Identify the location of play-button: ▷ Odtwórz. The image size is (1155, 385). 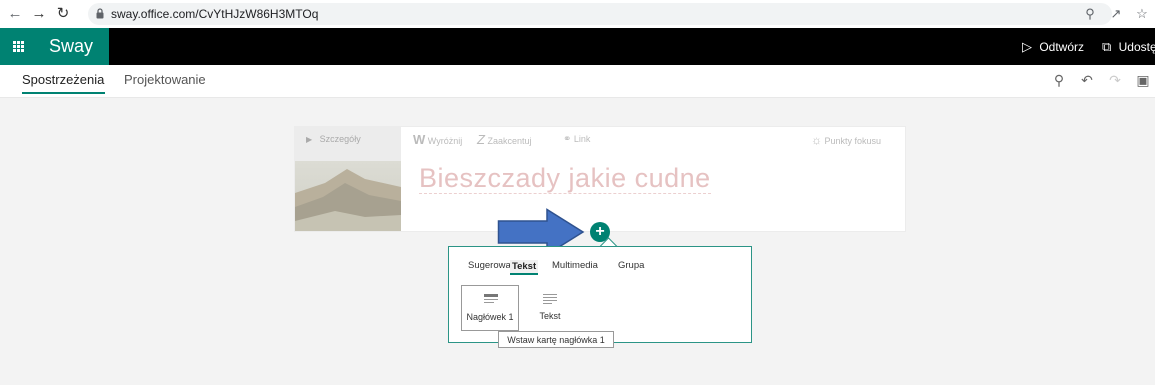
(1053, 46).